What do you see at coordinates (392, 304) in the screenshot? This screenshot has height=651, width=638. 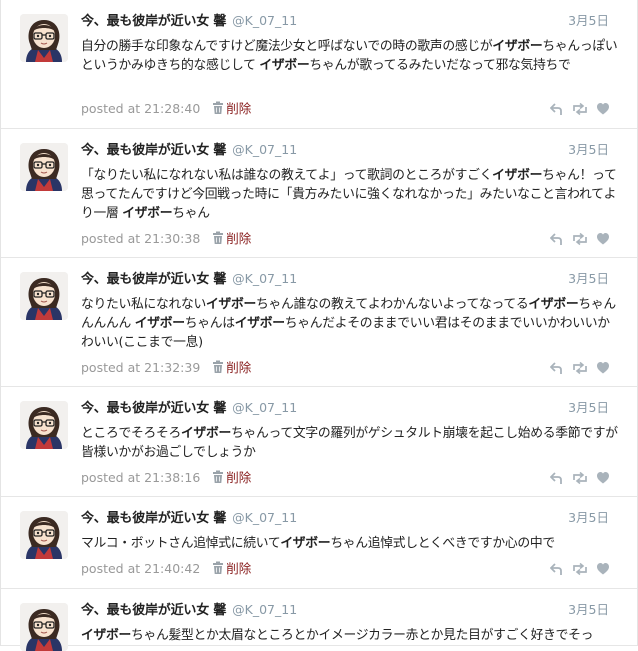 I see `text-segment: ちゃん誰なの教えてよわかんないよってなってる` at bounding box center [392, 304].